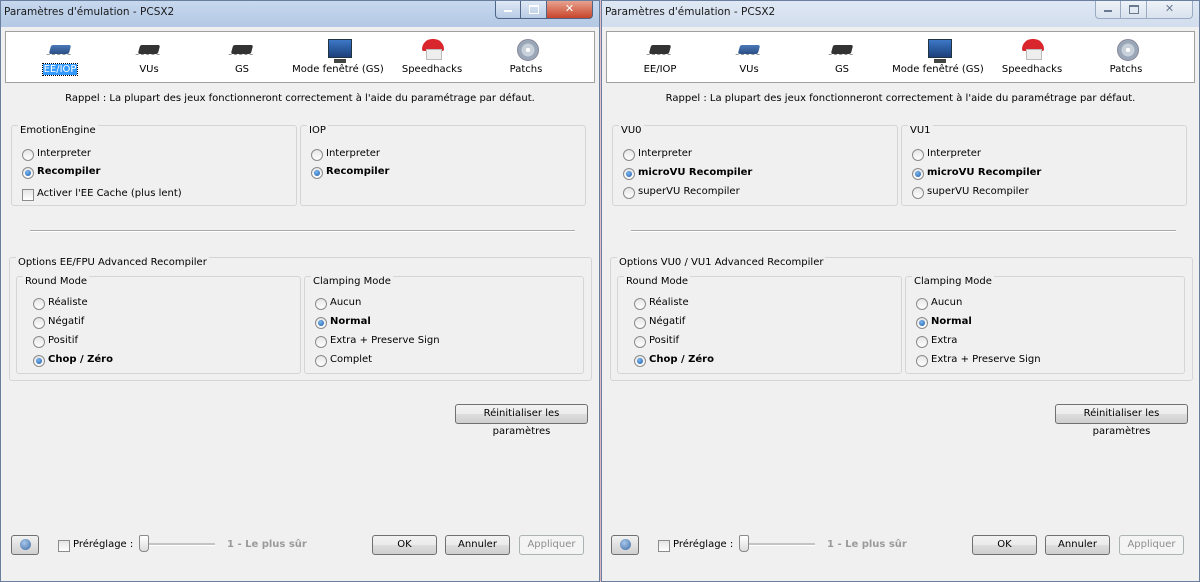 The height and width of the screenshot is (582, 1200). Describe the element at coordinates (526, 69) in the screenshot. I see `tab-label: Patchs` at that location.